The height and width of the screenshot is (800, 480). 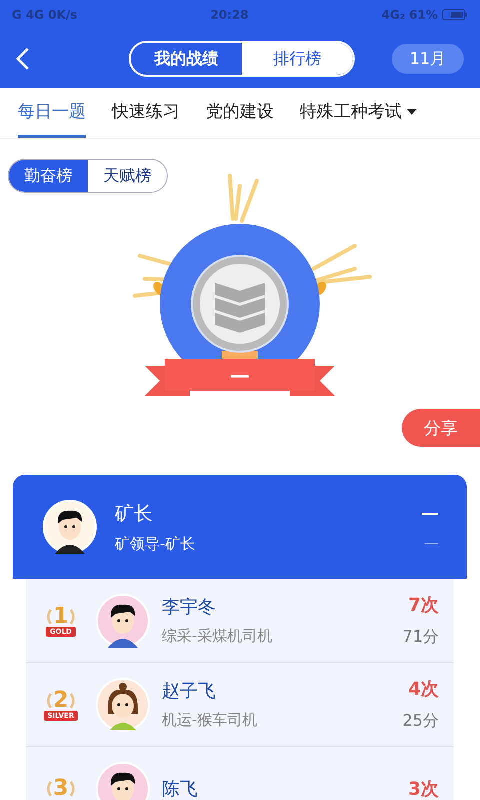 I want to click on back-icon, so click(x=23, y=59).